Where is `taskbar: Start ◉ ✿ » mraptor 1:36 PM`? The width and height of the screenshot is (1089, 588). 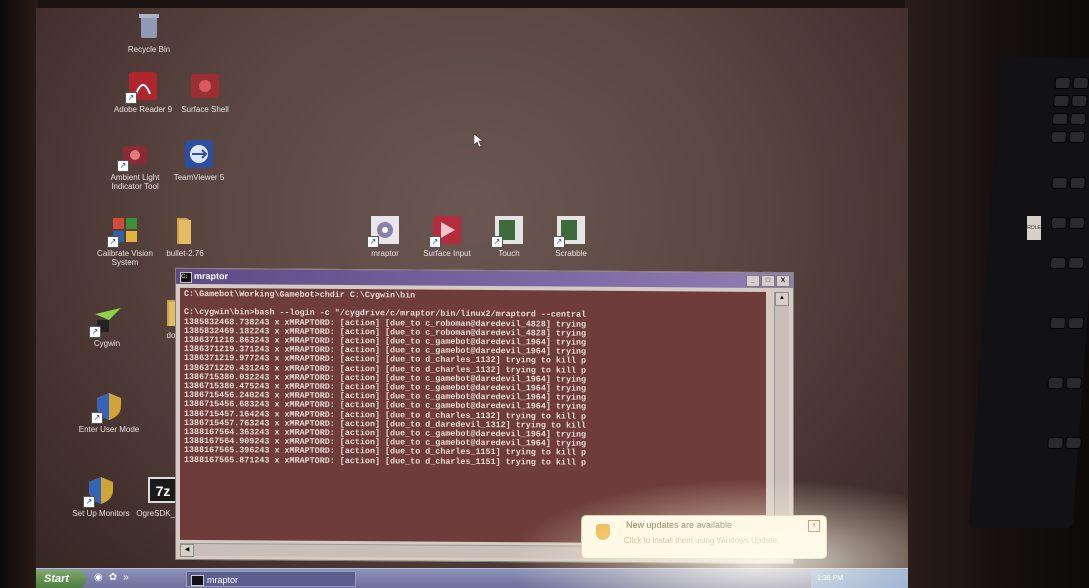 taskbar: Start ◉ ✿ » mraptor 1:36 PM is located at coordinates (472, 578).